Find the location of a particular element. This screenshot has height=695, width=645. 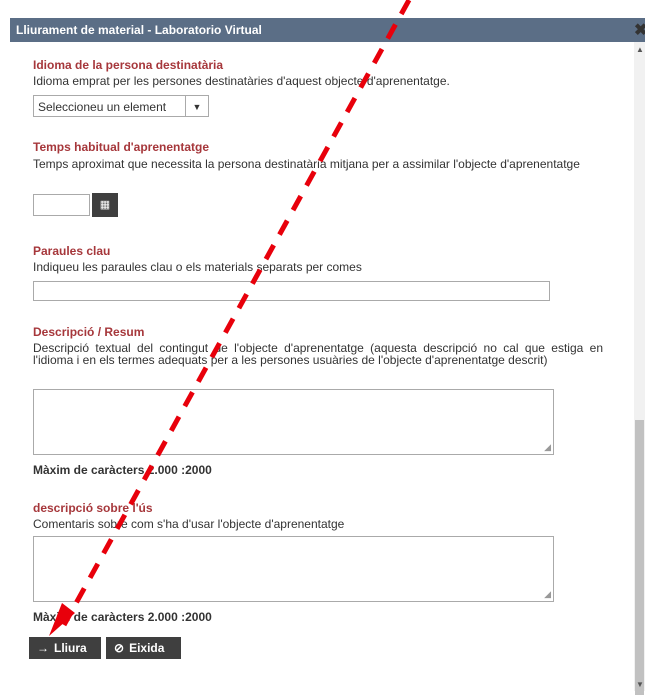

scrollbar-thumb is located at coordinates (639, 557).